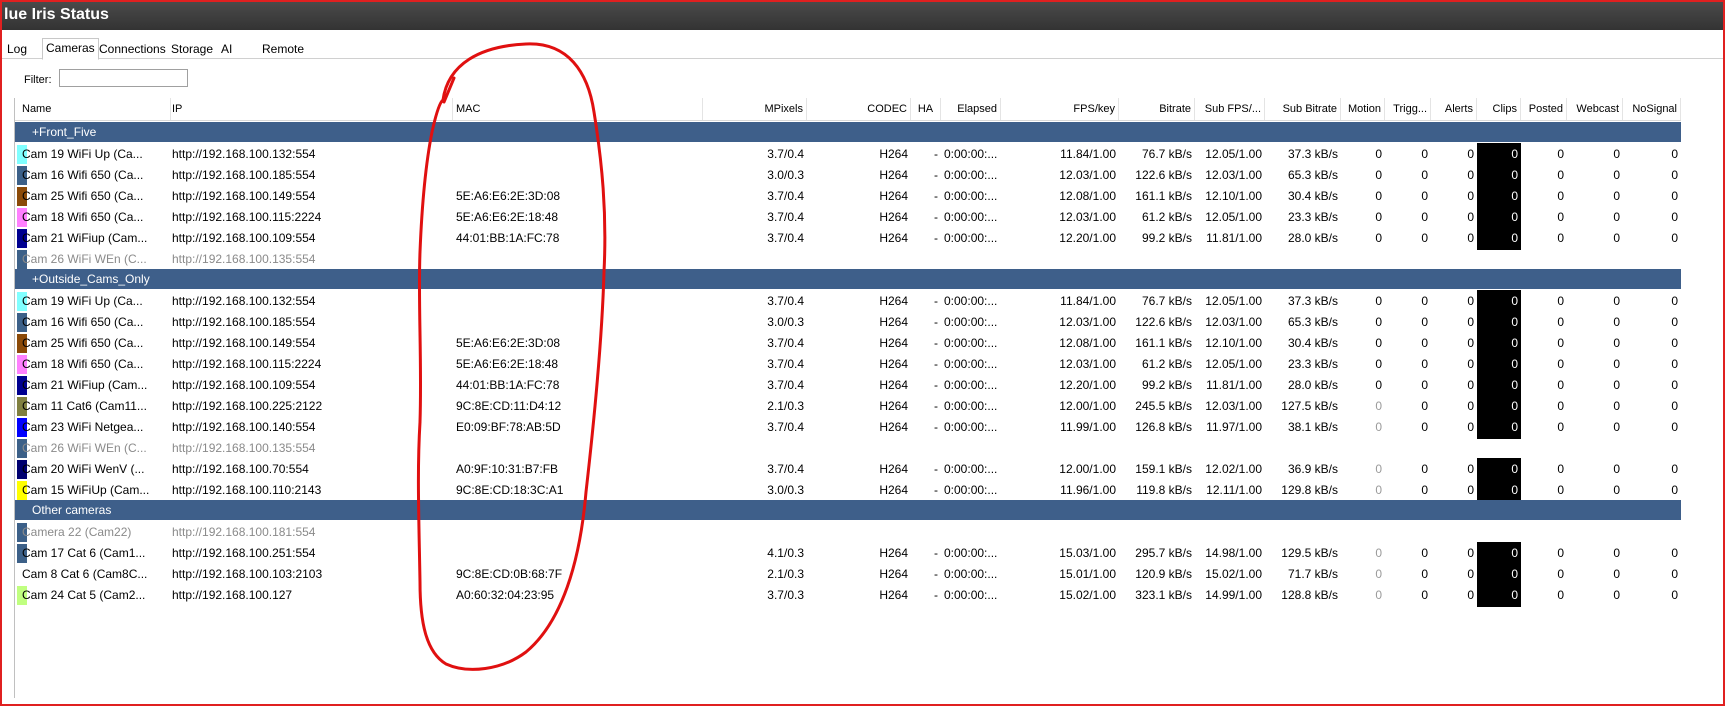 The image size is (1725, 708). What do you see at coordinates (70, 49) in the screenshot?
I see `tab-cameras: Cameras` at bounding box center [70, 49].